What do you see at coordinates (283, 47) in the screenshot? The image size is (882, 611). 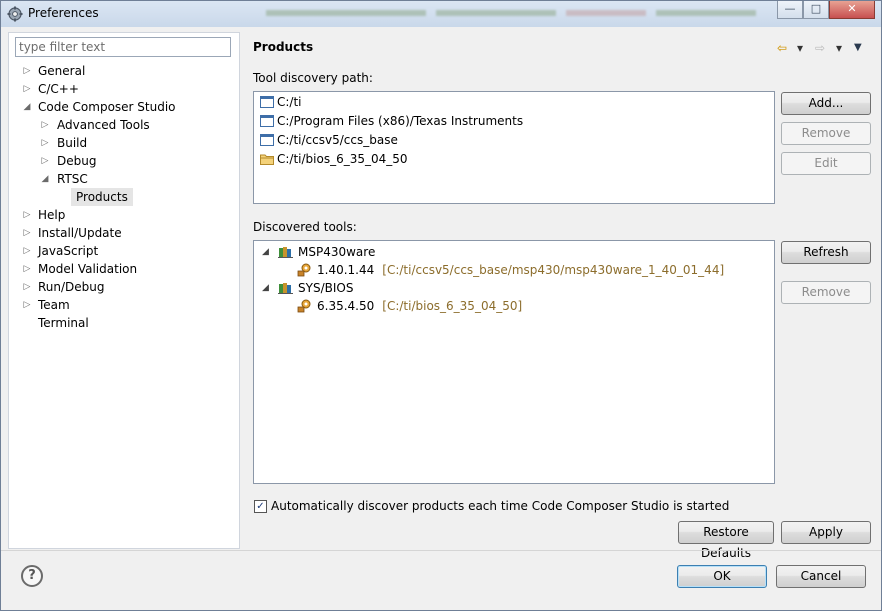 I see `page-title: Products` at bounding box center [283, 47].